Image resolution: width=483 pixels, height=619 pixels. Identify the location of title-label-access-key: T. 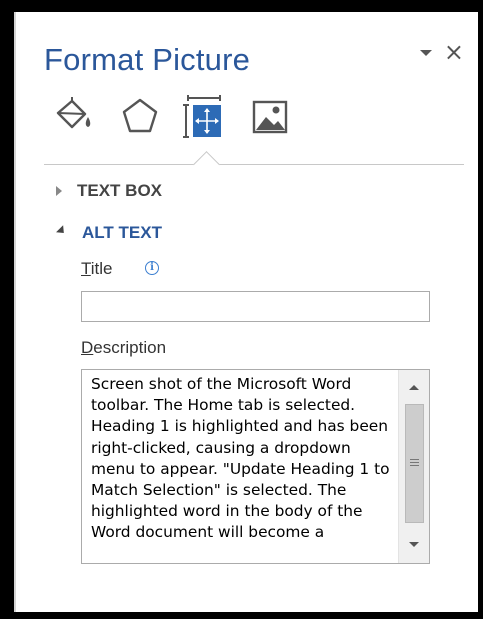
(86, 268).